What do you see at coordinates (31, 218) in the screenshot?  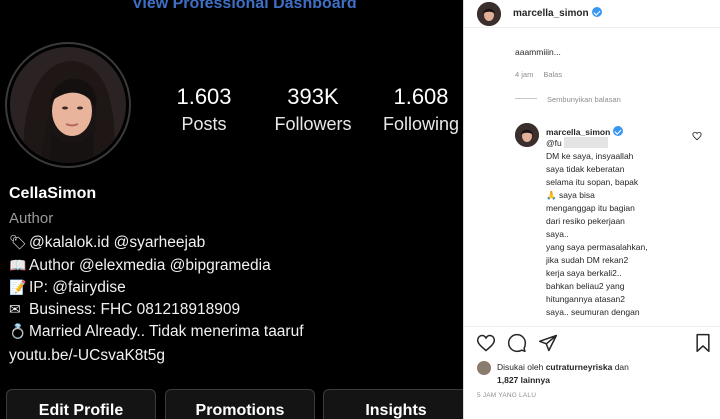 I see `profile-category: Author` at bounding box center [31, 218].